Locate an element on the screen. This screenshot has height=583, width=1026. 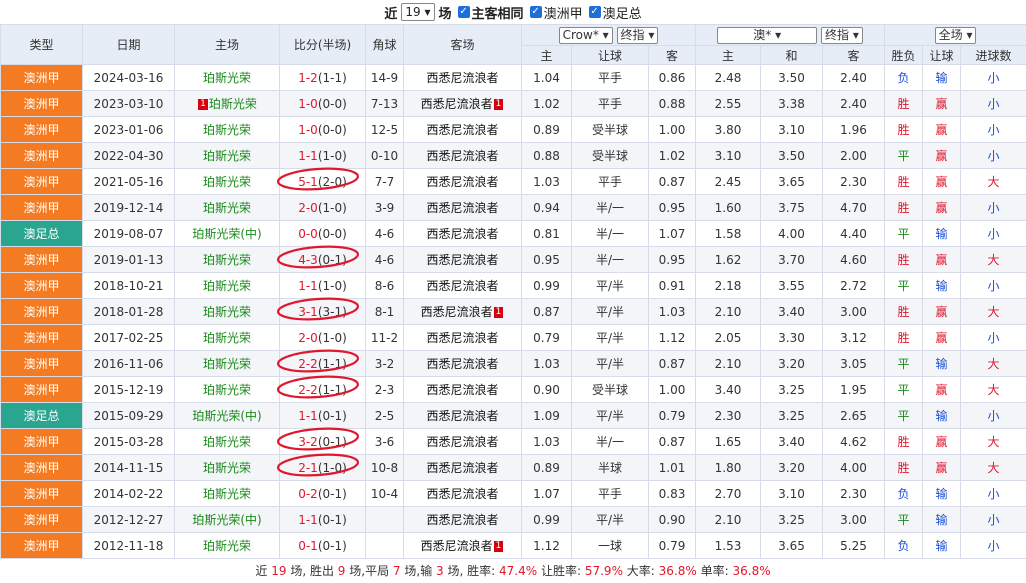
bookmaker-select-1: Crow* ▾ is located at coordinates (586, 35).